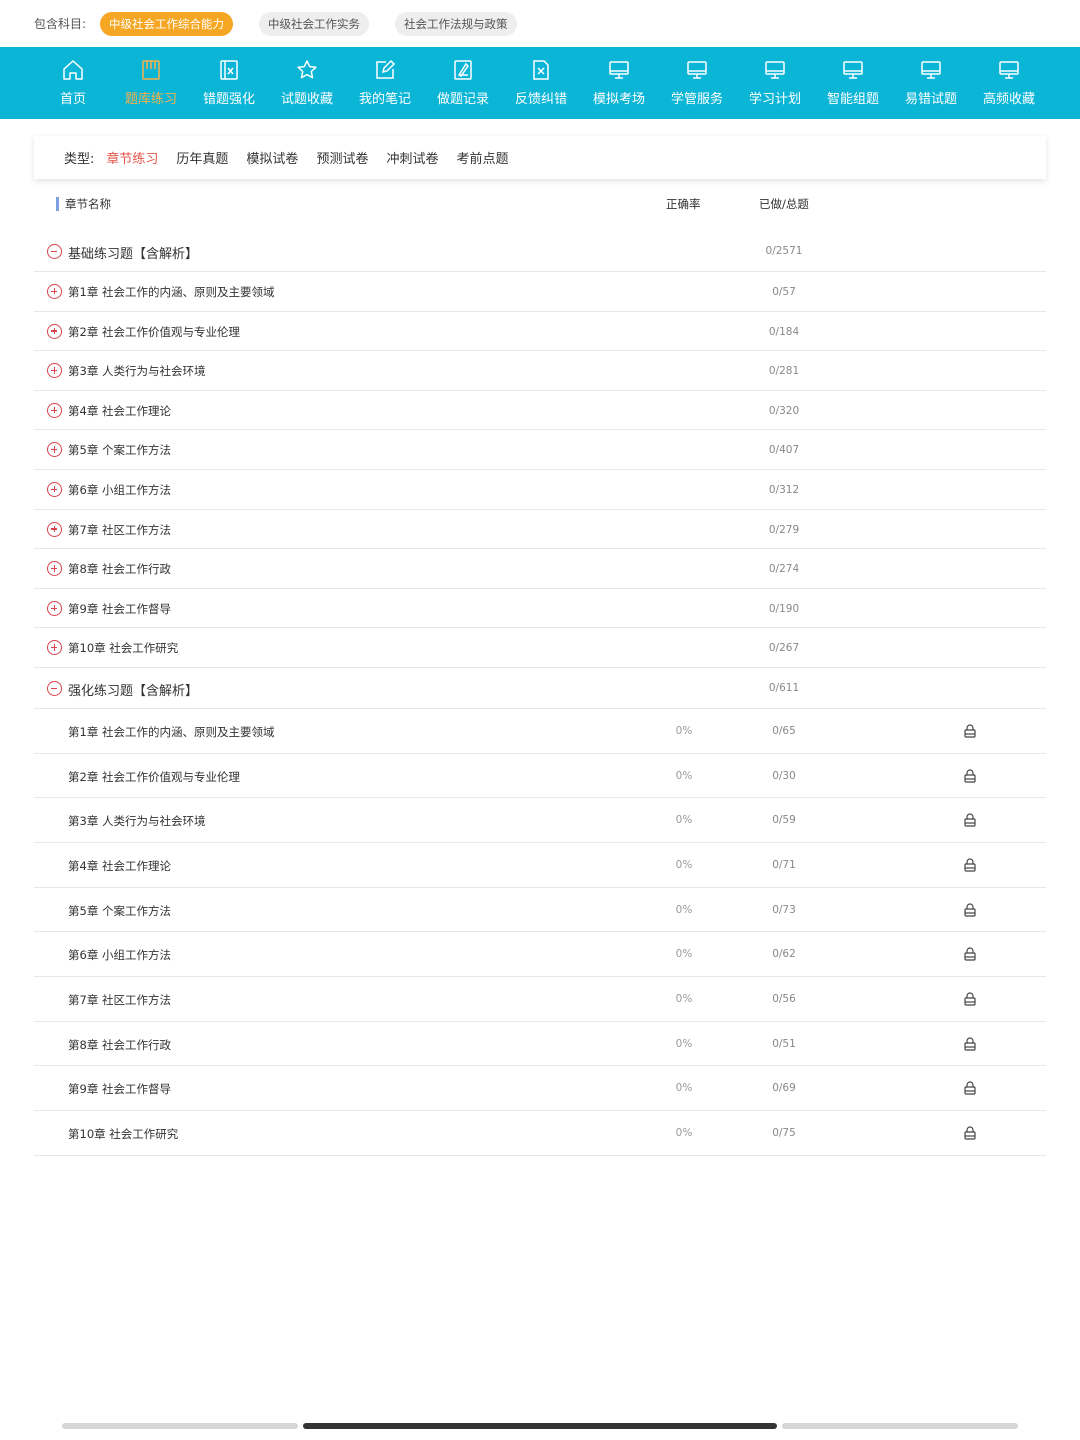 Image resolution: width=1080 pixels, height=1440 pixels. What do you see at coordinates (540, 99) in the screenshot?
I see `nav-label: 反馈纠错` at bounding box center [540, 99].